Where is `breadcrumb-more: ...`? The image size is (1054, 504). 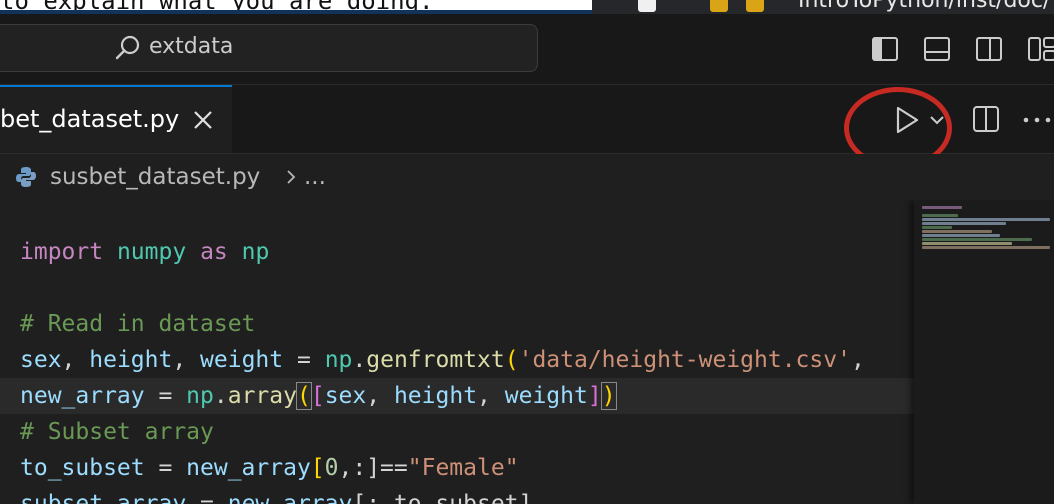 breadcrumb-more: ... is located at coordinates (315, 177).